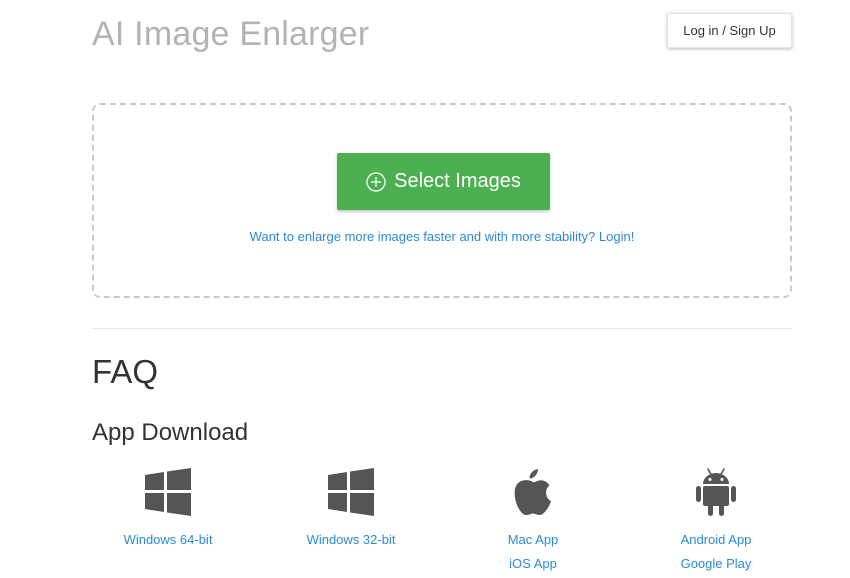 The height and width of the screenshot is (578, 850). What do you see at coordinates (442, 328) in the screenshot?
I see `section-divider` at bounding box center [442, 328].